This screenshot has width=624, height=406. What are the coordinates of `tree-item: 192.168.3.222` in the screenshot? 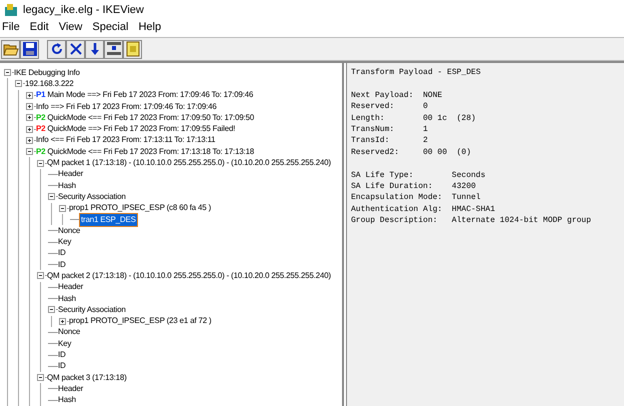 It's located at (49, 84).